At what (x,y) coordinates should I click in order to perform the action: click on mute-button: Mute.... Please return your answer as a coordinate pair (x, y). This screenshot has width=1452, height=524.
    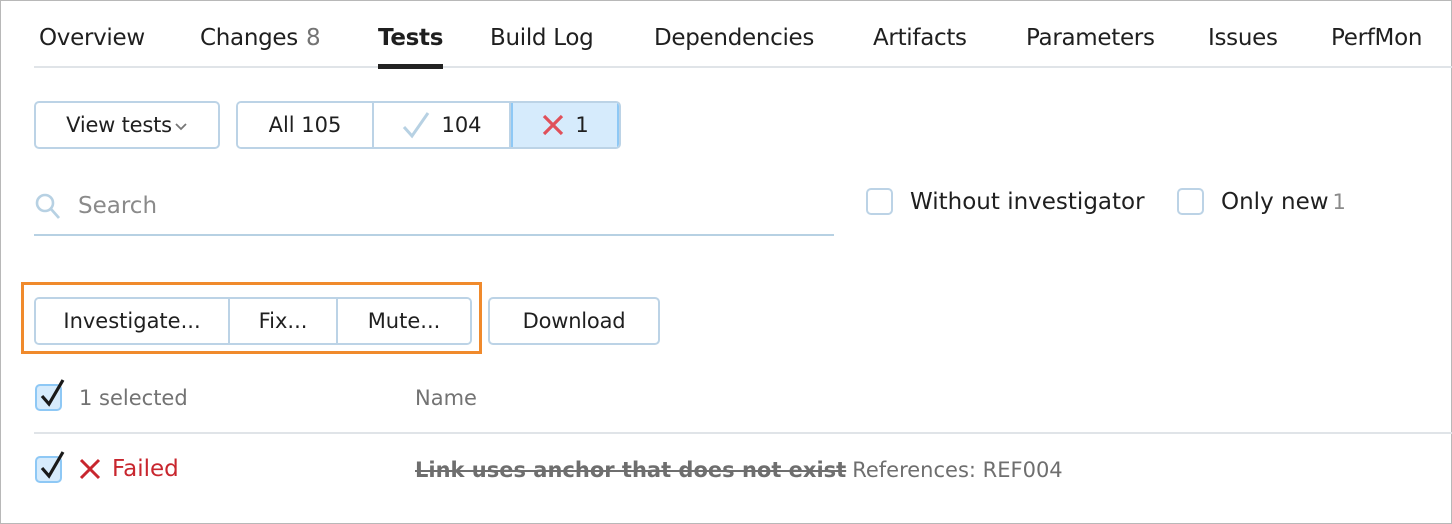
    Looking at the image, I should click on (404, 321).